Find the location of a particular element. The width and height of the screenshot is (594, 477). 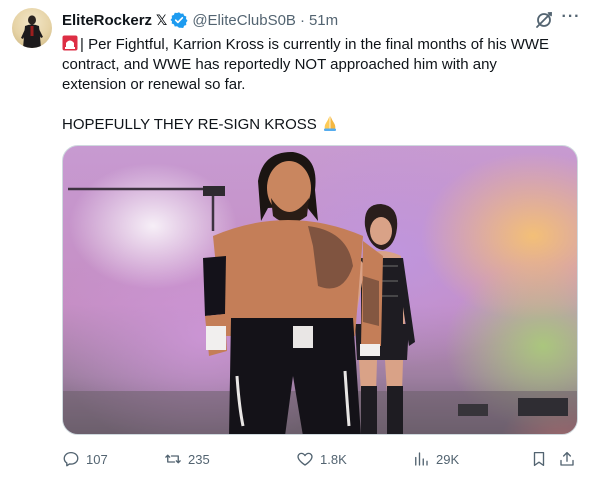

tweet-actions-bar: 107 235 1.8K 29K is located at coordinates (322, 460).